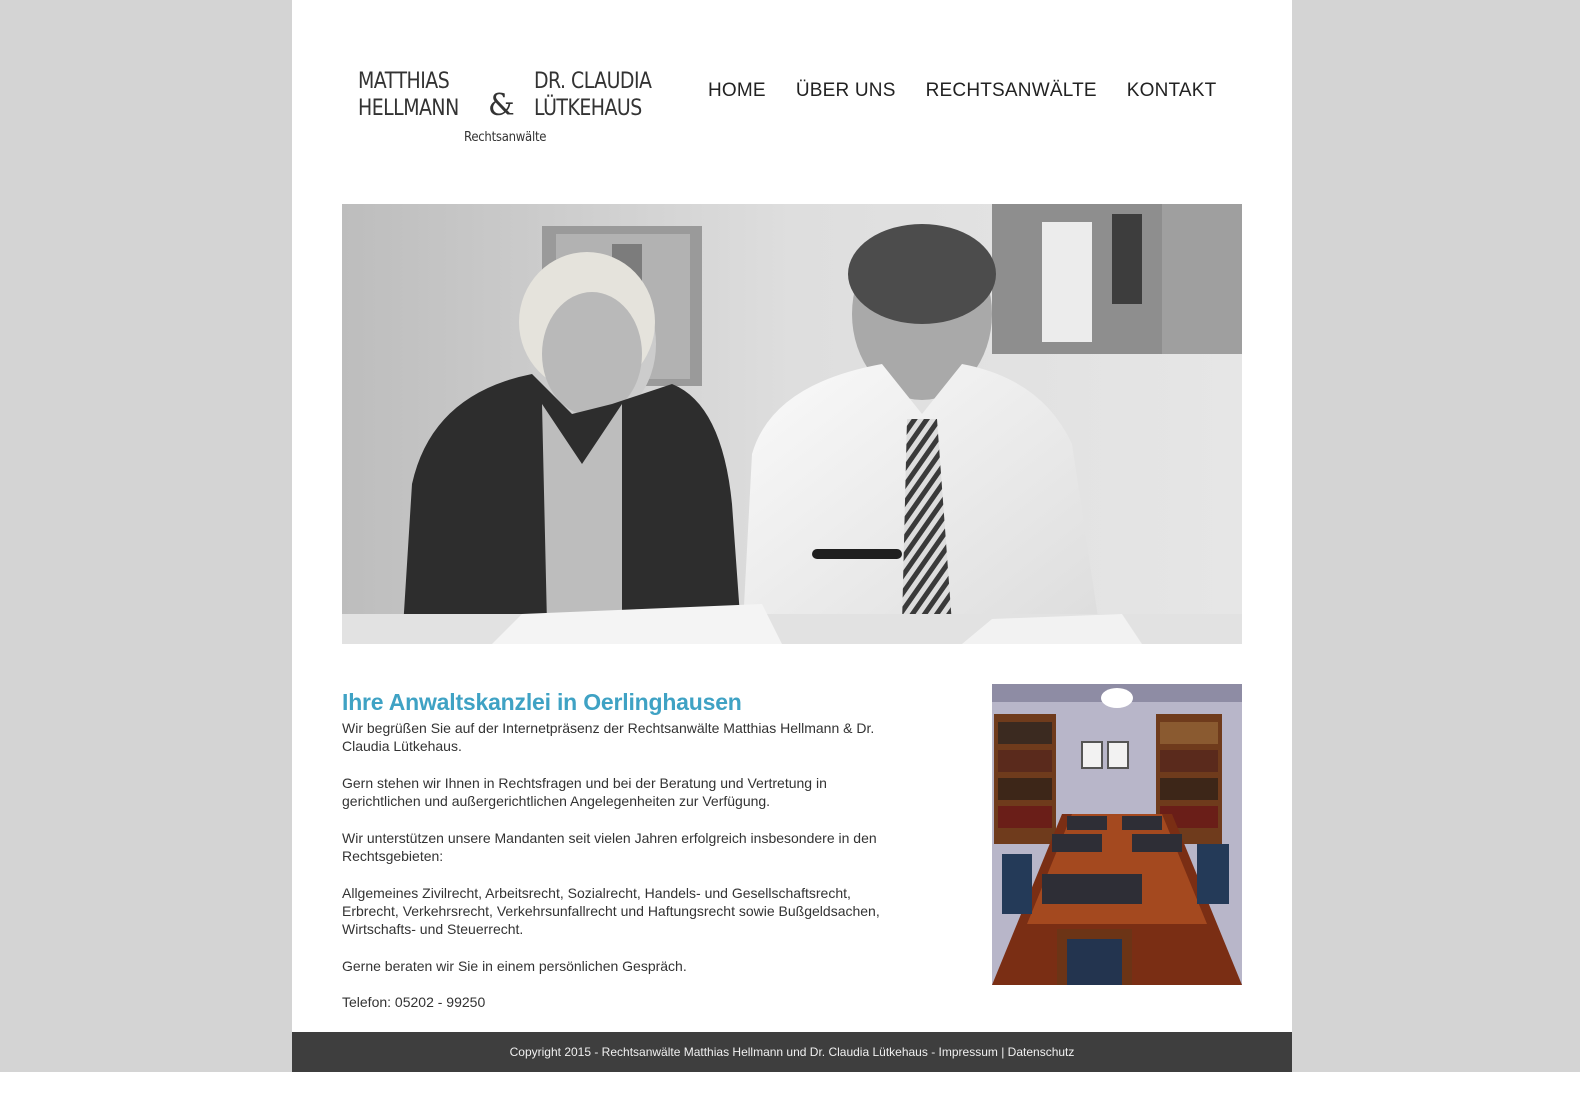 The image size is (1580, 1109). Describe the element at coordinates (1172, 91) in the screenshot. I see `nav-item-kontakt: KONTAKT` at that location.